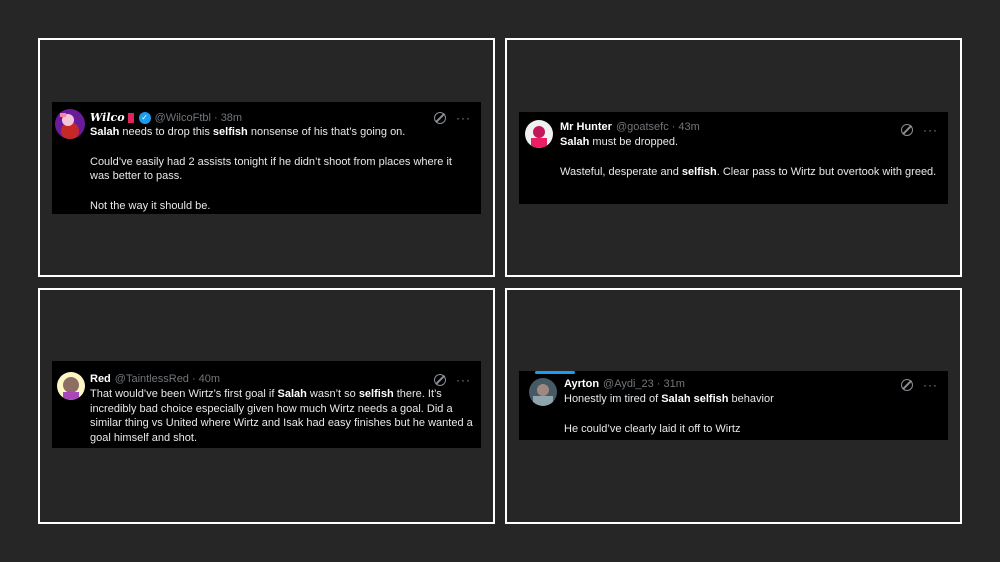 This screenshot has height=562, width=1000. I want to click on tweet-time: · 40m, so click(206, 379).